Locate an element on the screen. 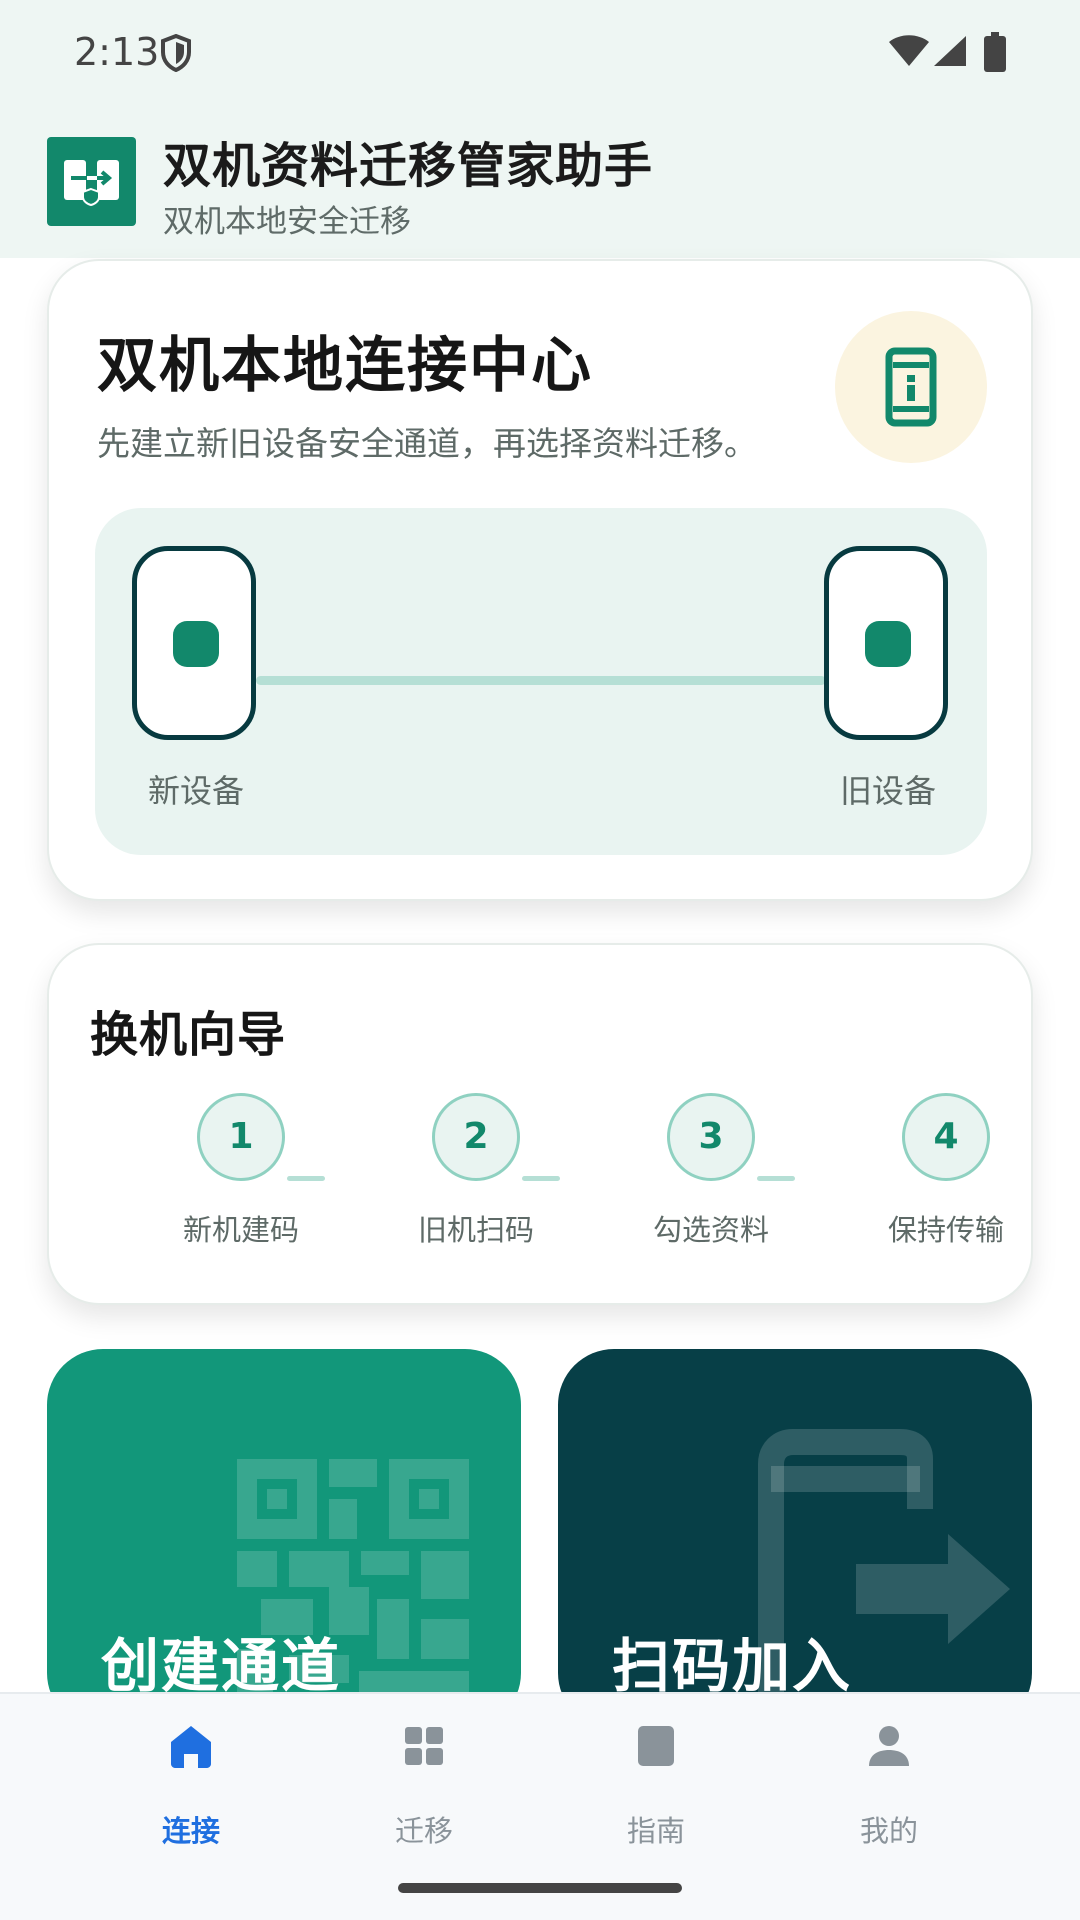  nav-tab-guide: 指南 is located at coordinates (656, 1786).